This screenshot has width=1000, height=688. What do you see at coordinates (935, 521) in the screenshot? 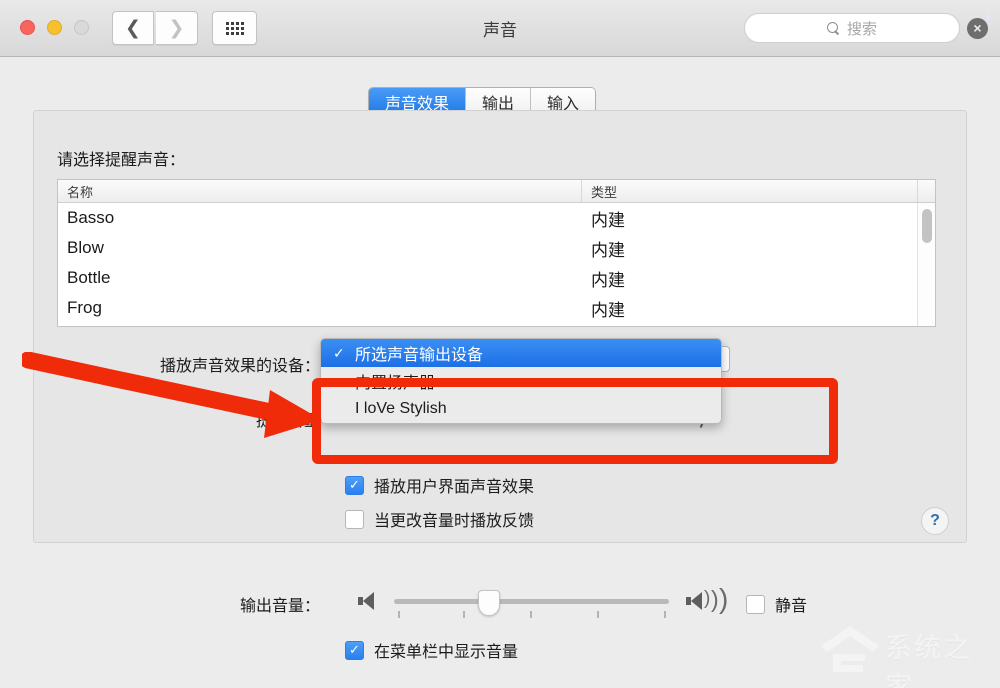
I see `help-button: ?` at bounding box center [935, 521].